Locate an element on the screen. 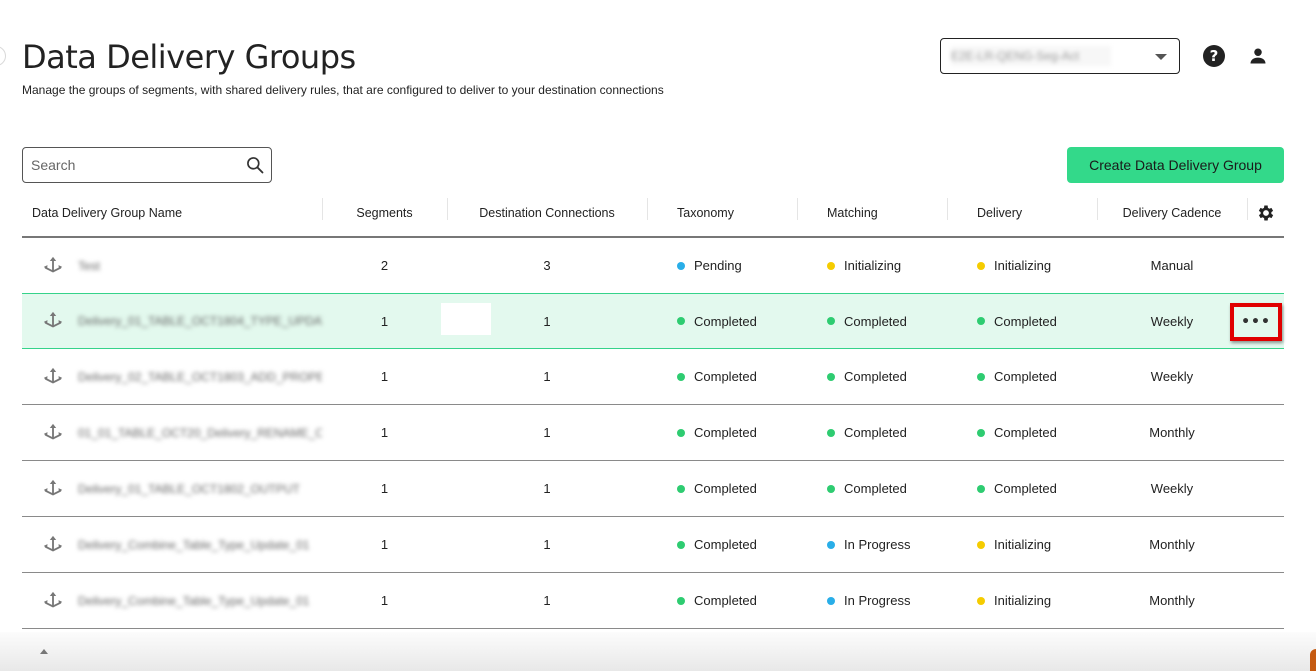 The width and height of the screenshot is (1316, 671). row-actions-button: ••• is located at coordinates (1256, 322).